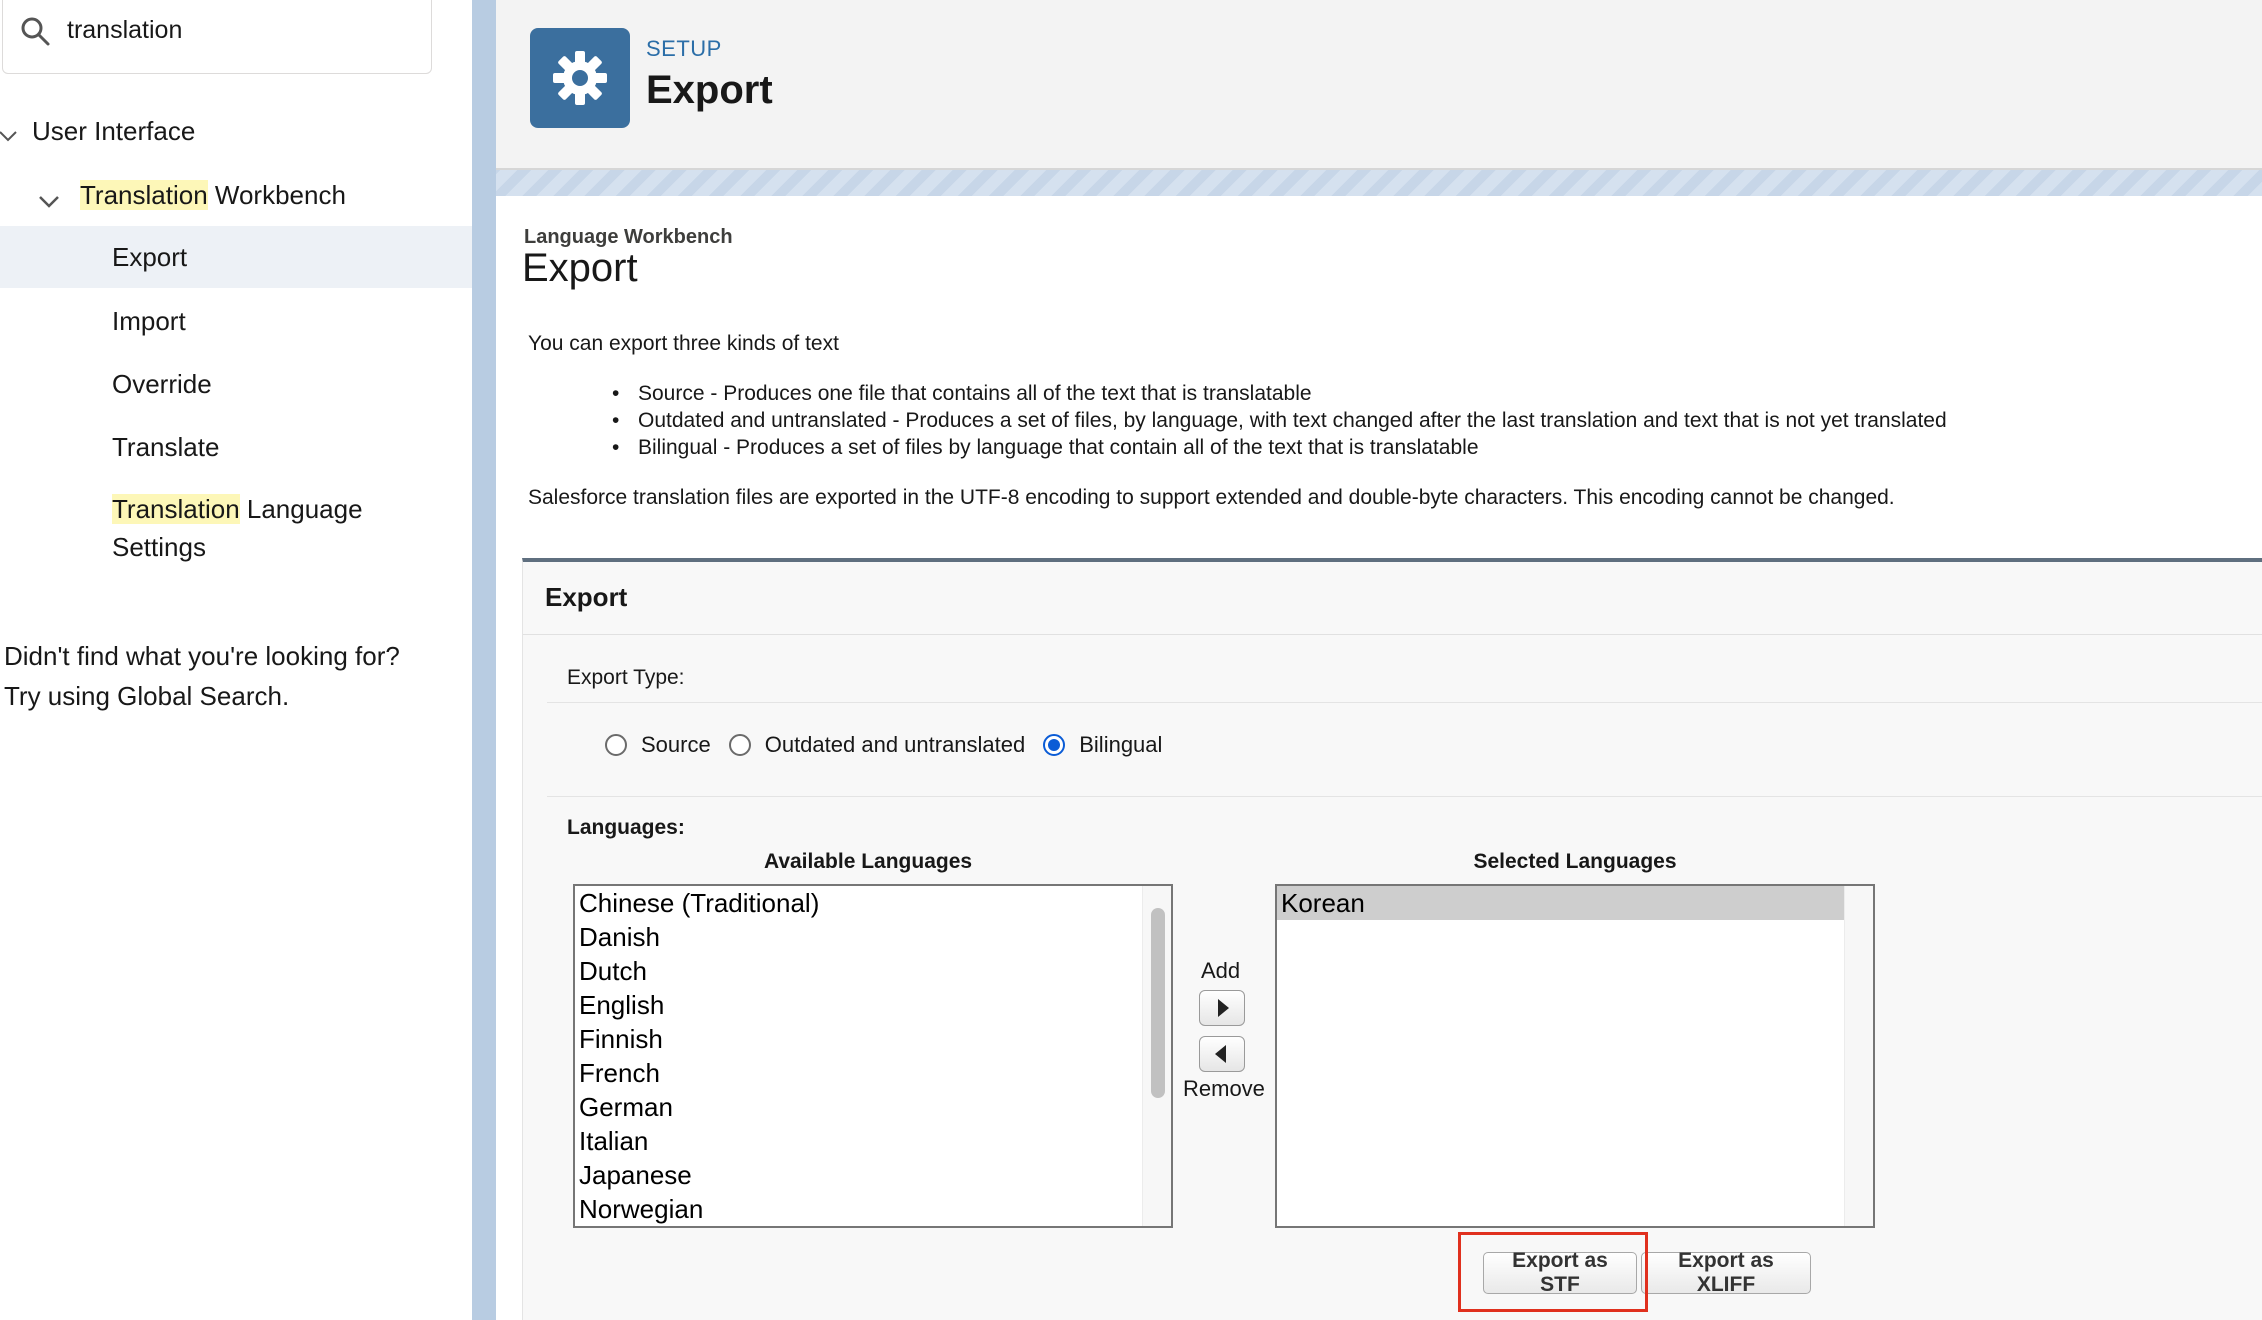 The width and height of the screenshot is (2262, 1320). I want to click on add-language-button, so click(1222, 1008).